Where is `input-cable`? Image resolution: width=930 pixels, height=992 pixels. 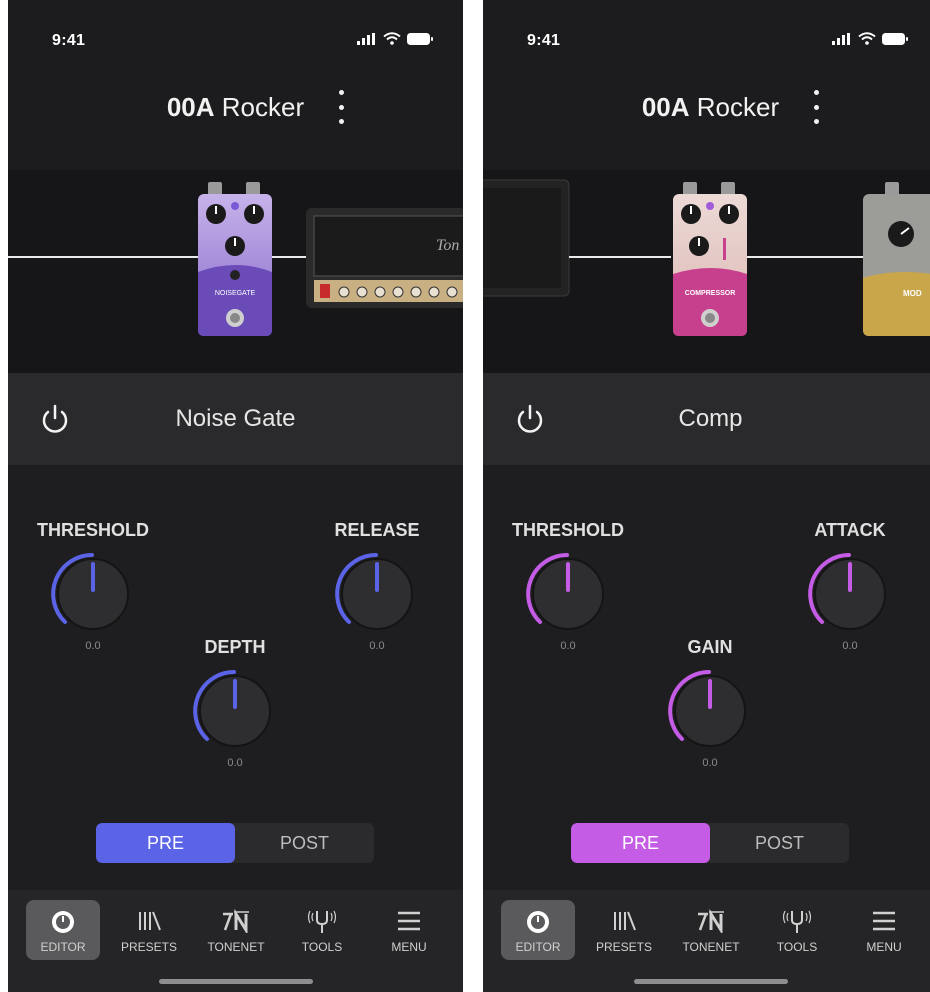
input-cable is located at coordinates (105, 257).